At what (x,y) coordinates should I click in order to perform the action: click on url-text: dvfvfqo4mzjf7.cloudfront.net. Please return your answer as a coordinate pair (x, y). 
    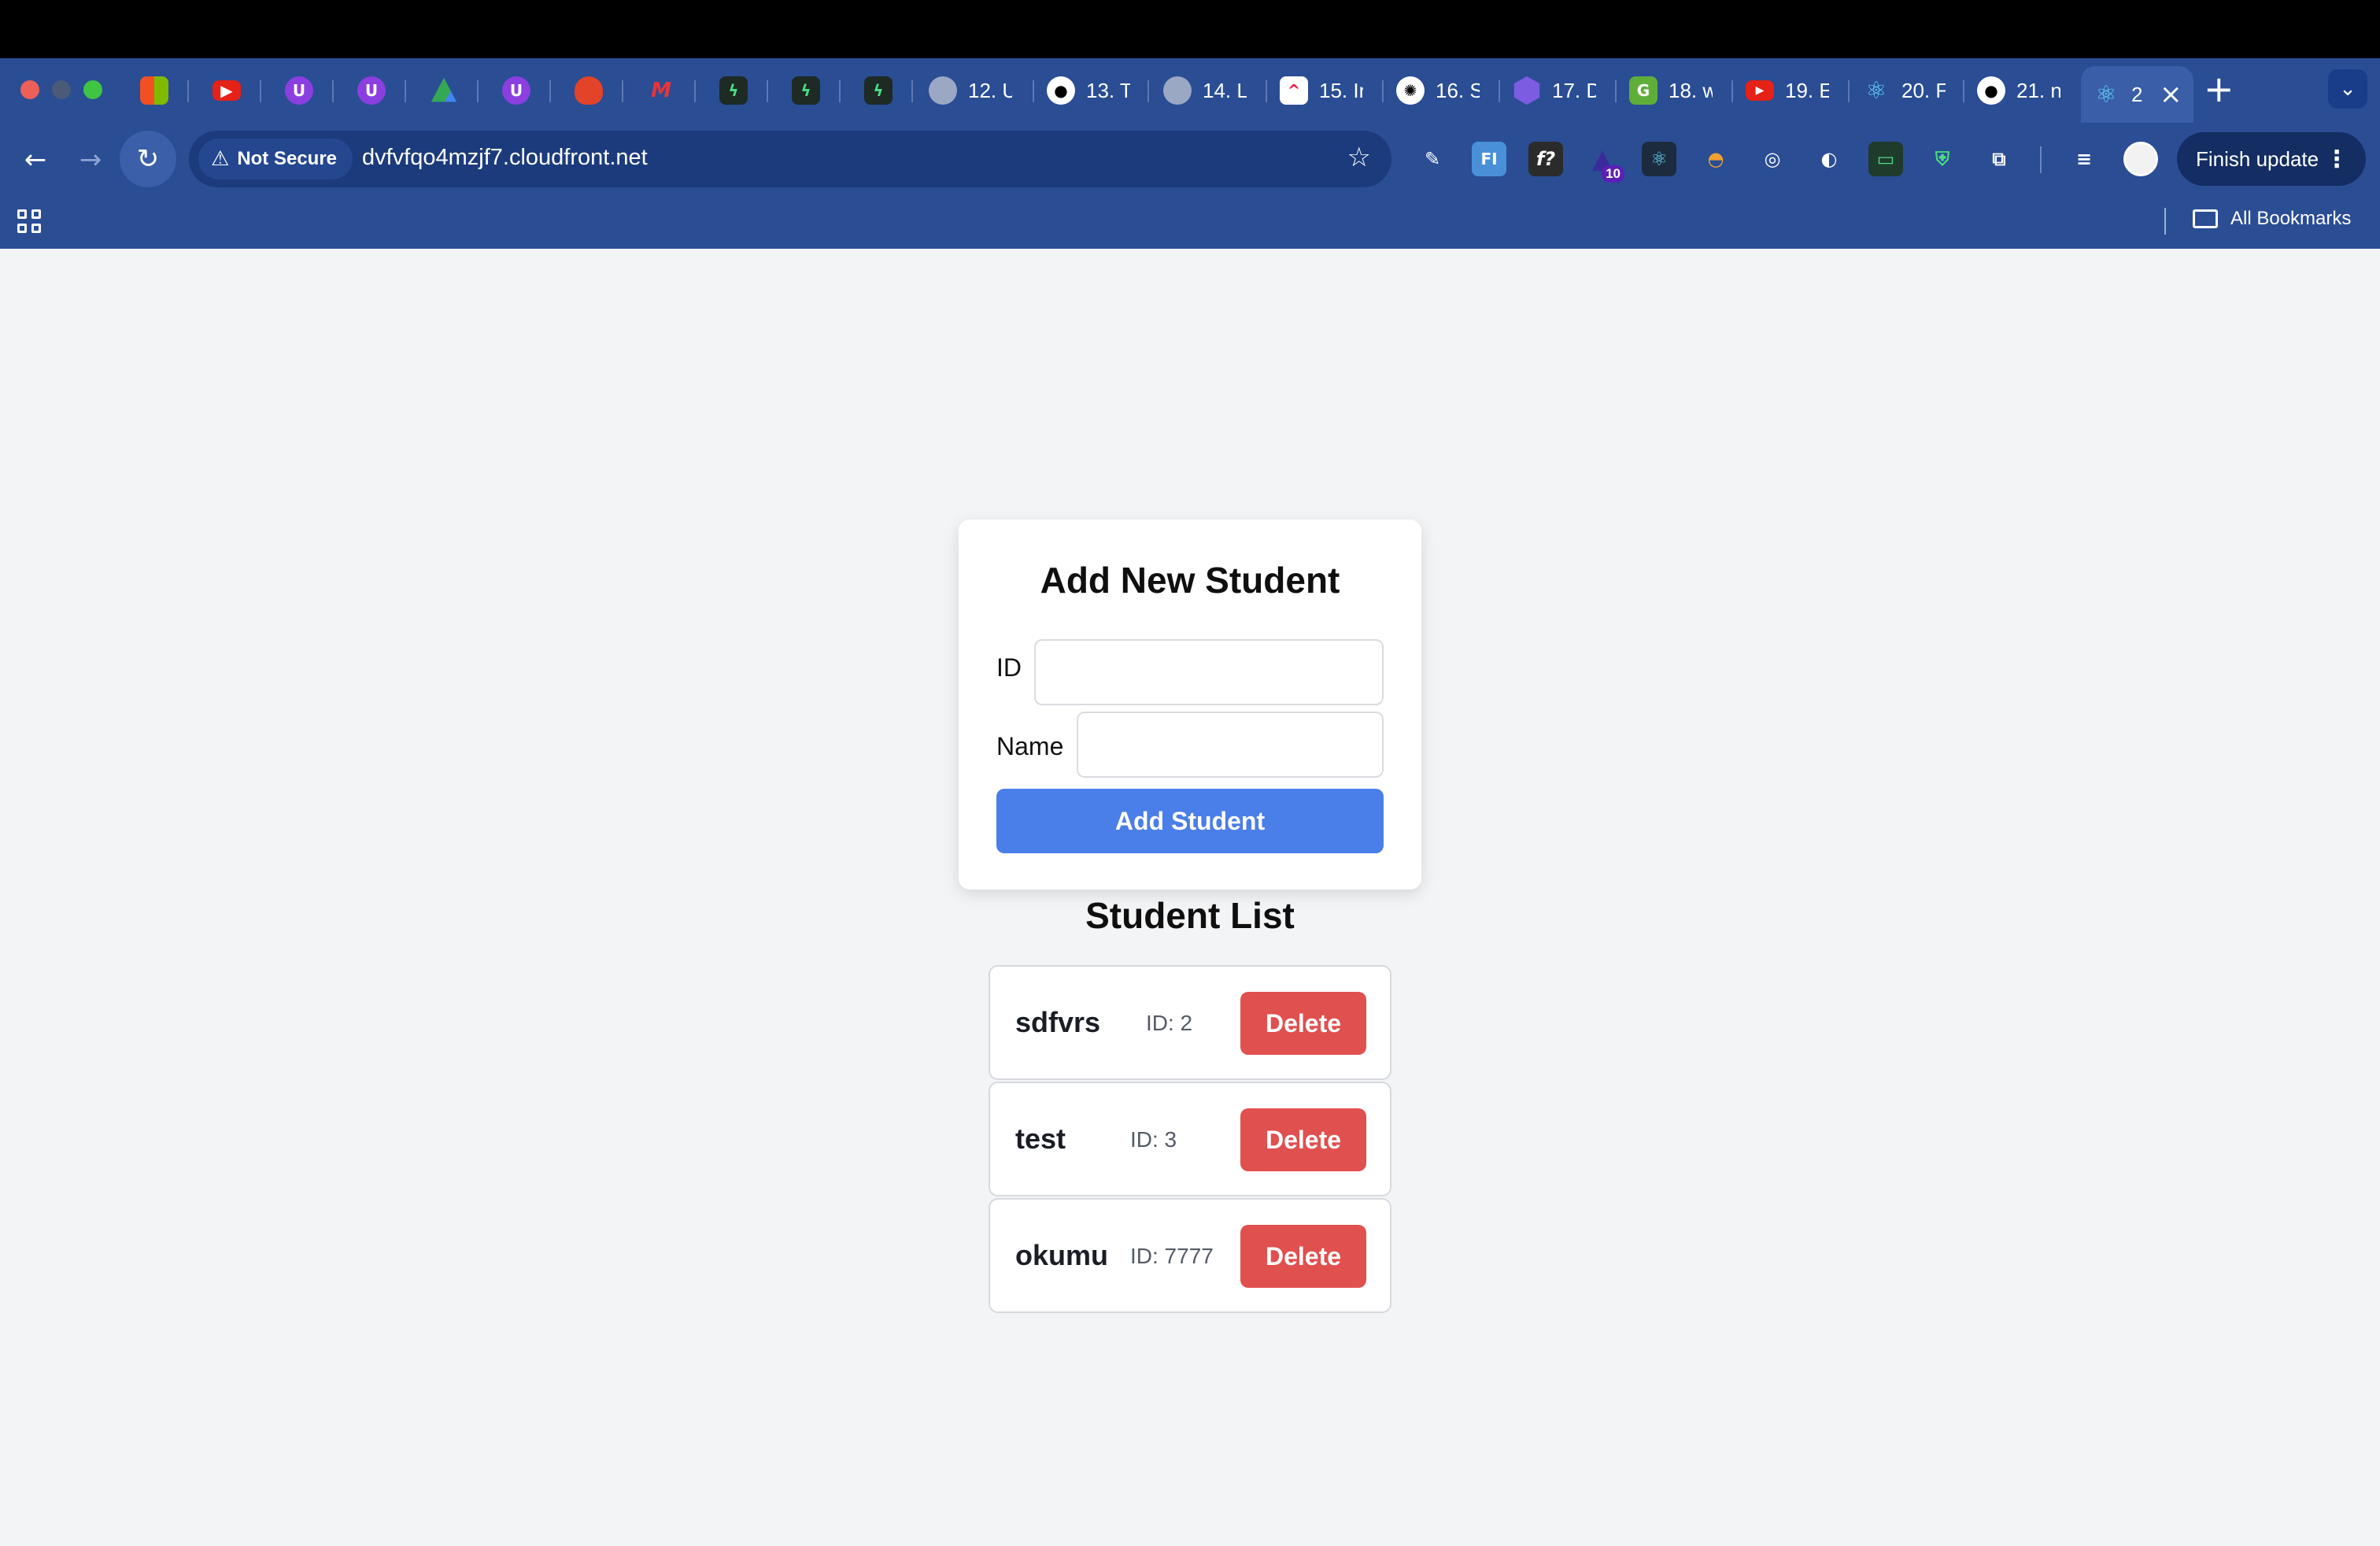
    Looking at the image, I should click on (505, 158).